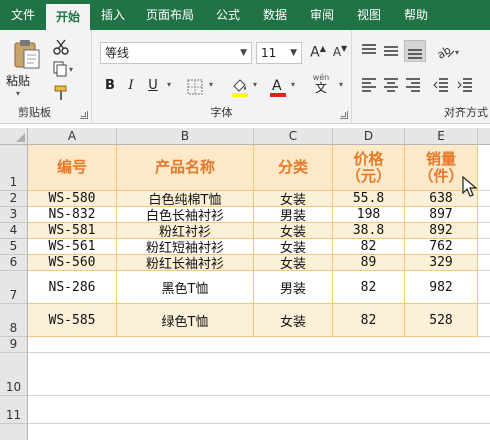  Describe the element at coordinates (14, 287) in the screenshot. I see `row-header-7: 7` at that location.